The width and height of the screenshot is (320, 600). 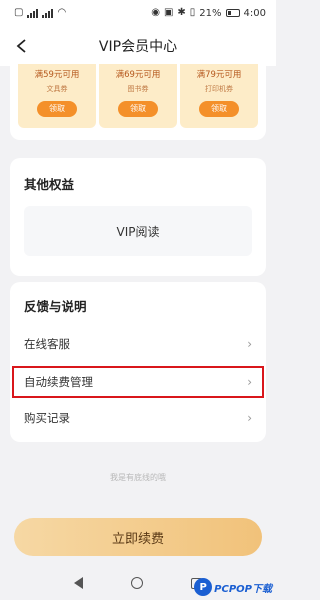 What do you see at coordinates (57, 89) in the screenshot?
I see `coupon-type: 文具券` at bounding box center [57, 89].